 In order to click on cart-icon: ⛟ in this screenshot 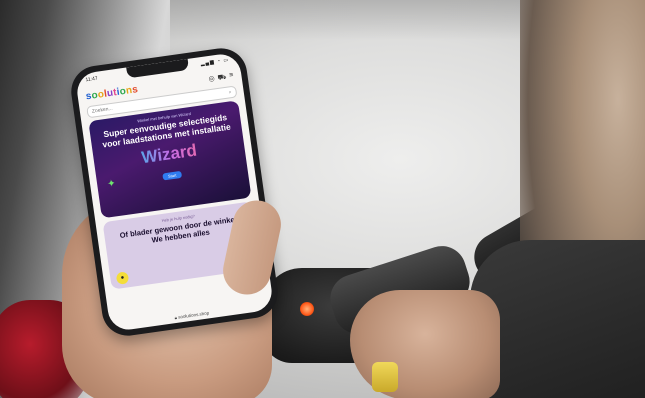, I will do `click(222, 77)`.